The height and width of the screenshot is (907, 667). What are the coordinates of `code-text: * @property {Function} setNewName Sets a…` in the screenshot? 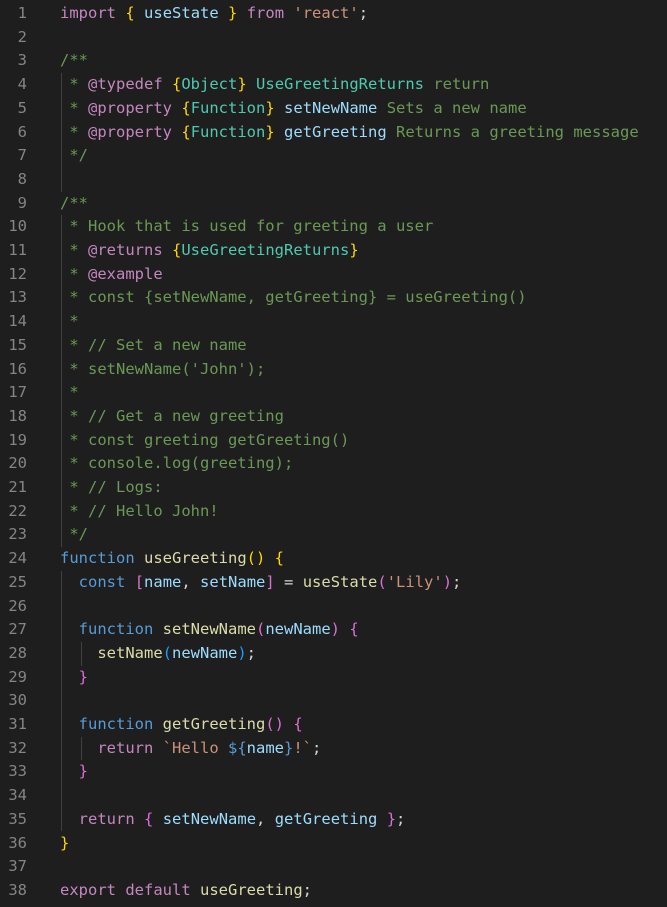 It's located at (293, 109).